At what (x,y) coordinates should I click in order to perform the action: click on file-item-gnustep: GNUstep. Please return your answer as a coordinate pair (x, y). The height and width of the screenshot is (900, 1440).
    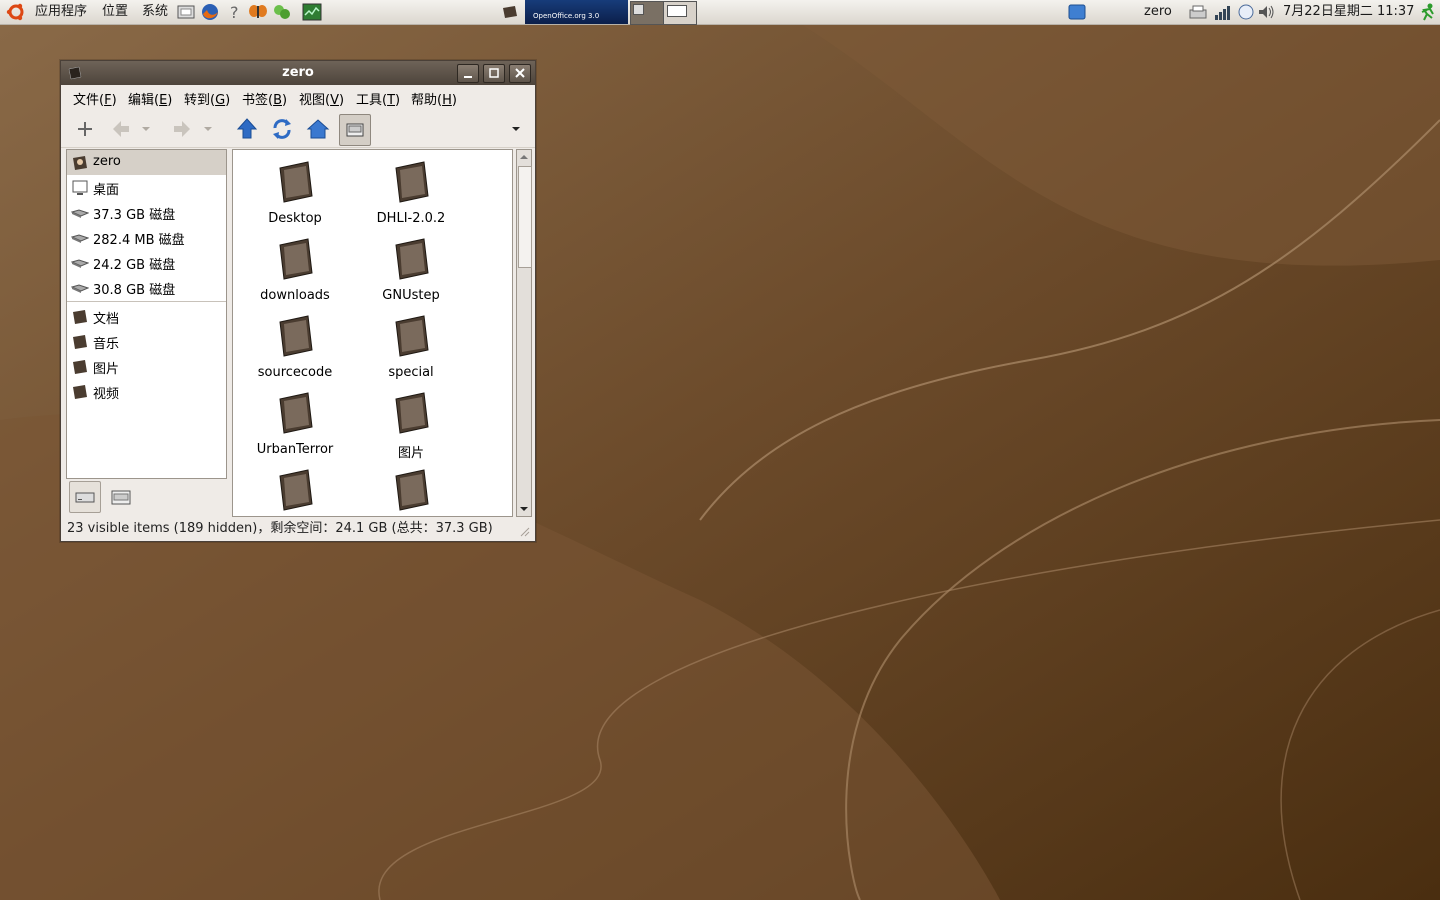
    Looking at the image, I should click on (411, 269).